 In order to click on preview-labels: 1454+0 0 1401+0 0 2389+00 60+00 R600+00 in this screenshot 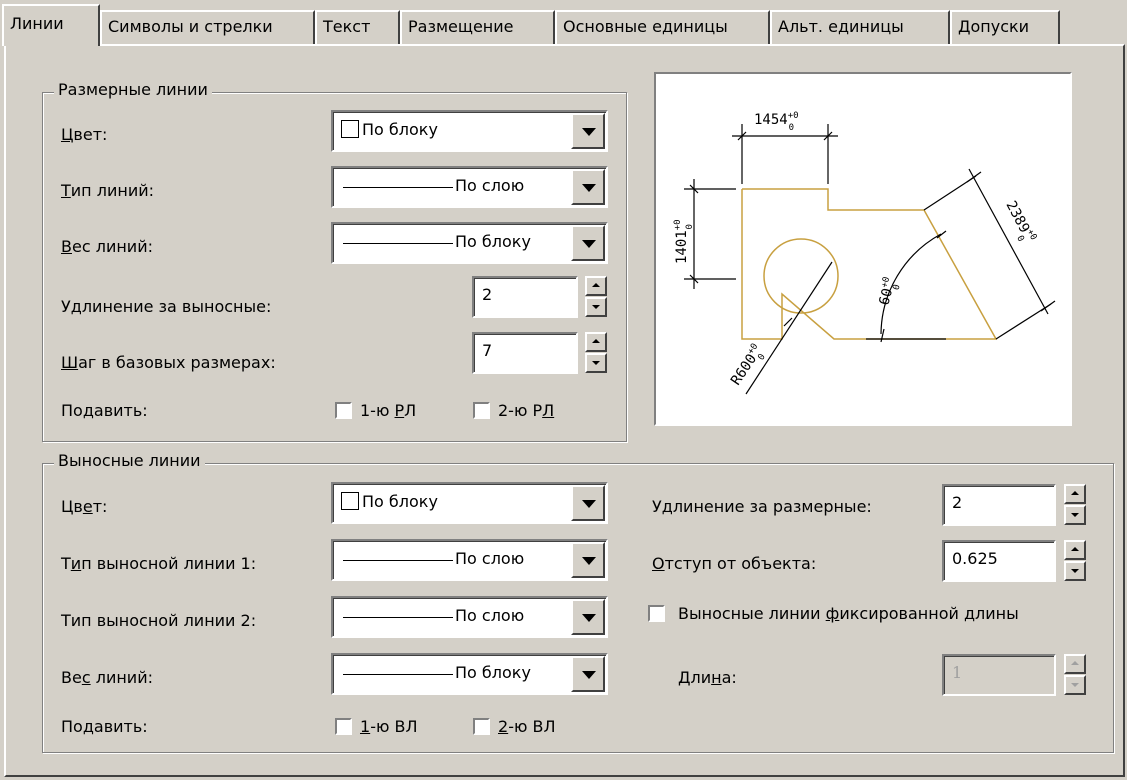, I will do `click(855, 249)`.